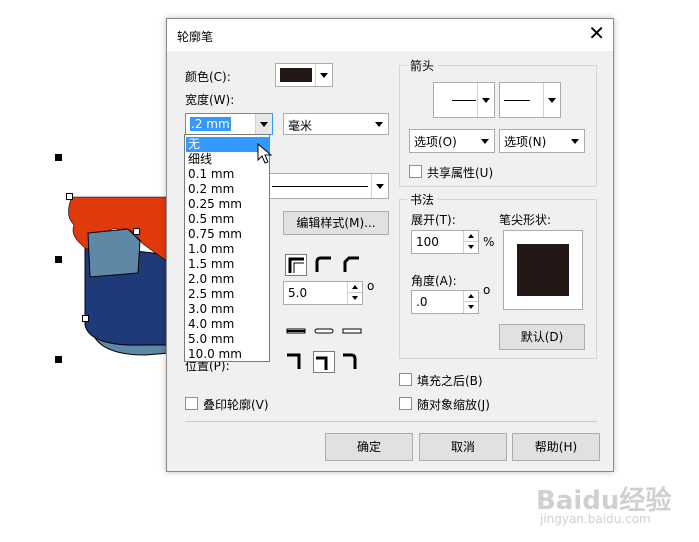 Image resolution: width=699 pixels, height=542 pixels. I want to click on degree-symbol: o, so click(371, 286).